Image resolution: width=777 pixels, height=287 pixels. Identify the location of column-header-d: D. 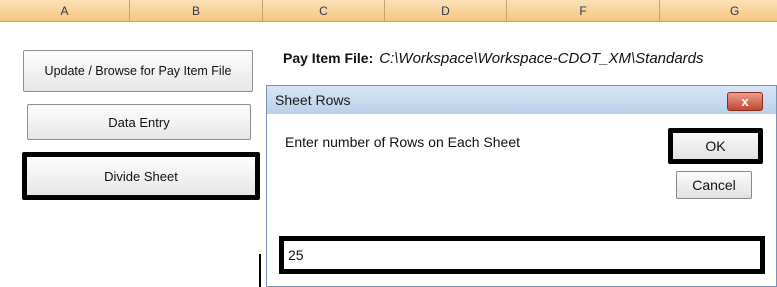
(446, 11).